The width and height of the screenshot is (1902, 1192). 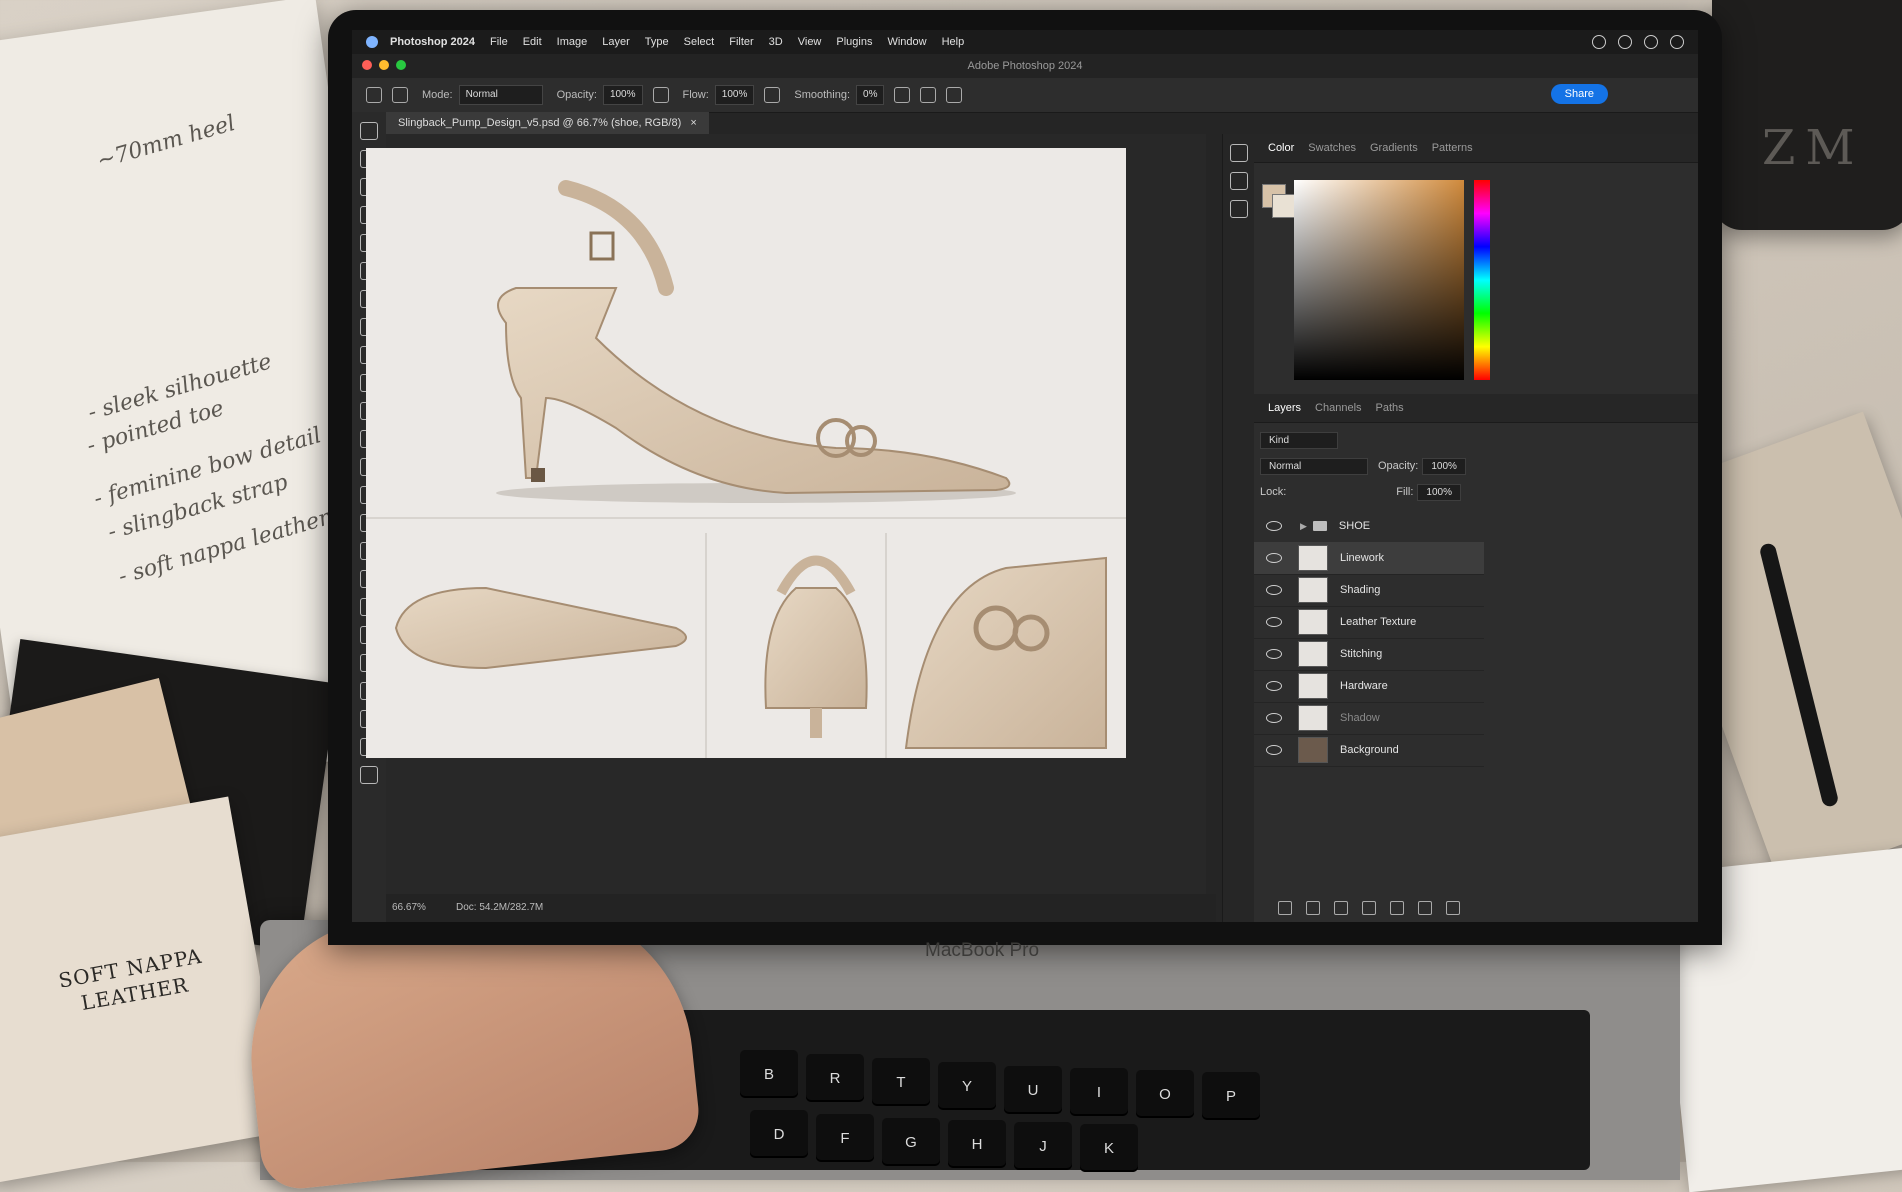 What do you see at coordinates (1285, 908) in the screenshot?
I see `link-layers-icon` at bounding box center [1285, 908].